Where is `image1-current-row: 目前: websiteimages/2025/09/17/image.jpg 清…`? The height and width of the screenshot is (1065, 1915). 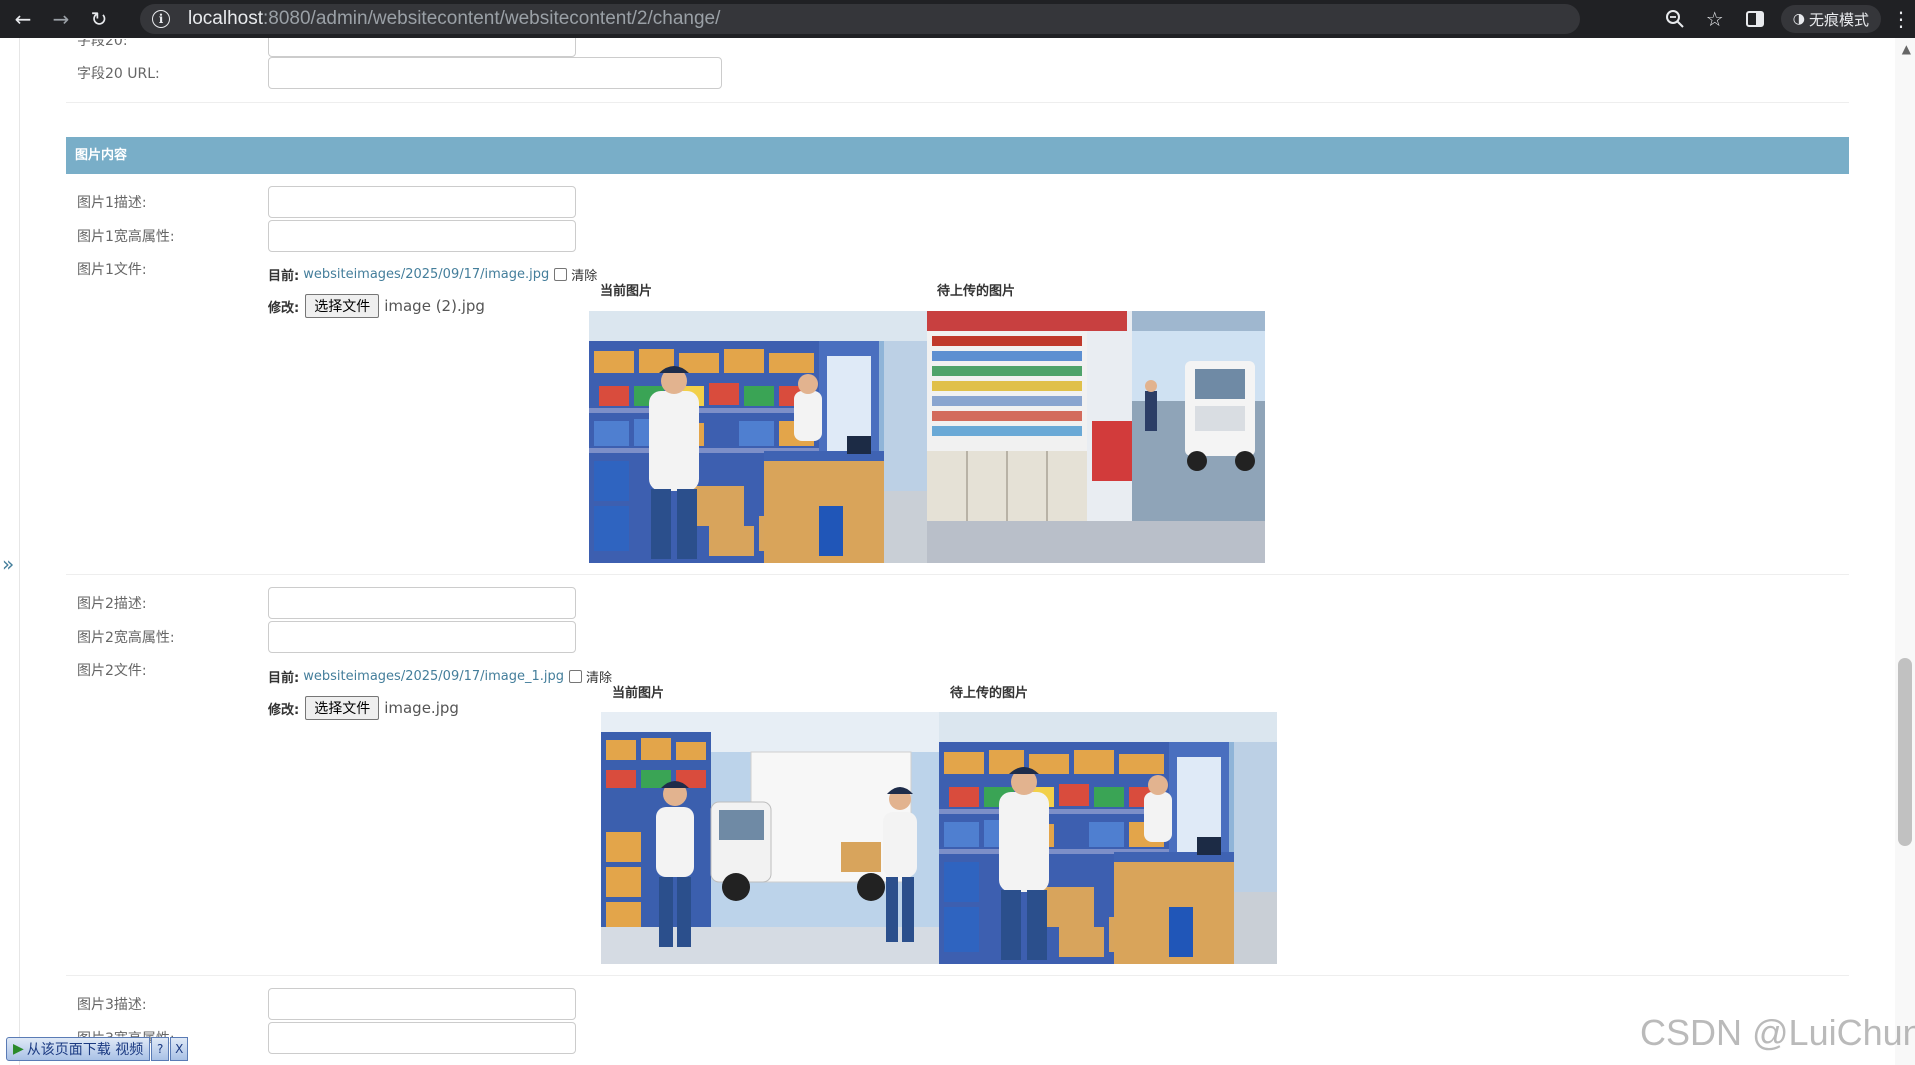
image1-current-row: 目前: websiteimages/2025/09/17/image.jpg 清… is located at coordinates (432, 274).